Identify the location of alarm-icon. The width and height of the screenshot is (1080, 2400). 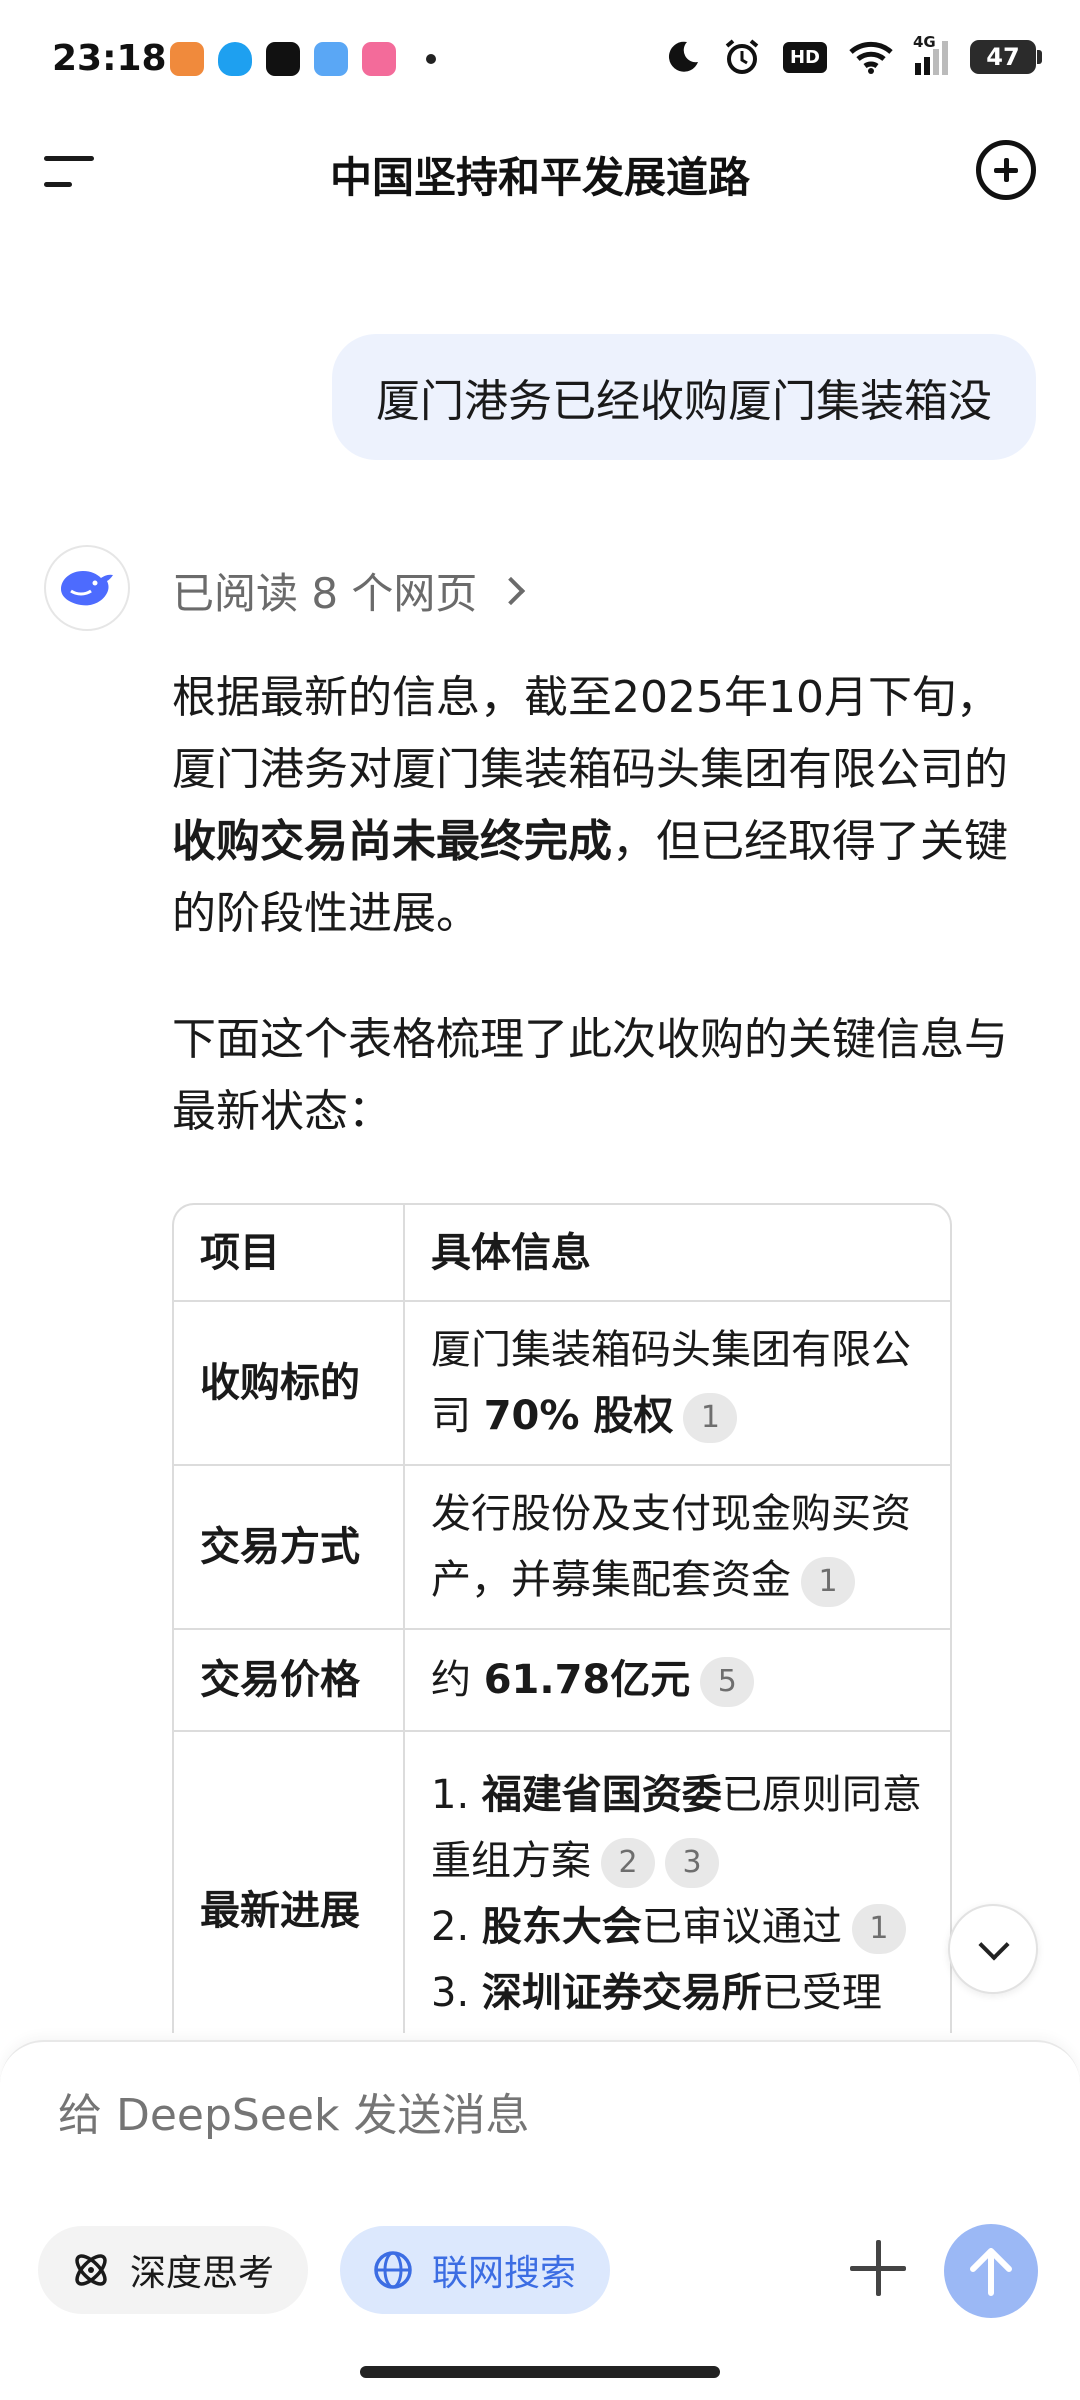
(742, 56).